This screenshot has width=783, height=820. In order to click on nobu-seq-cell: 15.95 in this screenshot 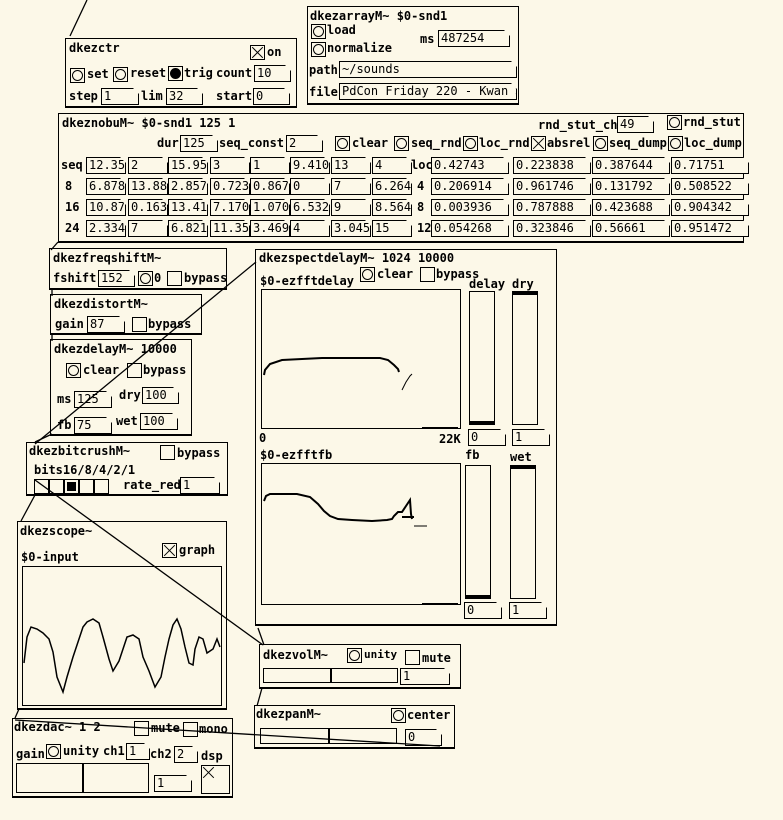, I will do `click(188, 165)`.